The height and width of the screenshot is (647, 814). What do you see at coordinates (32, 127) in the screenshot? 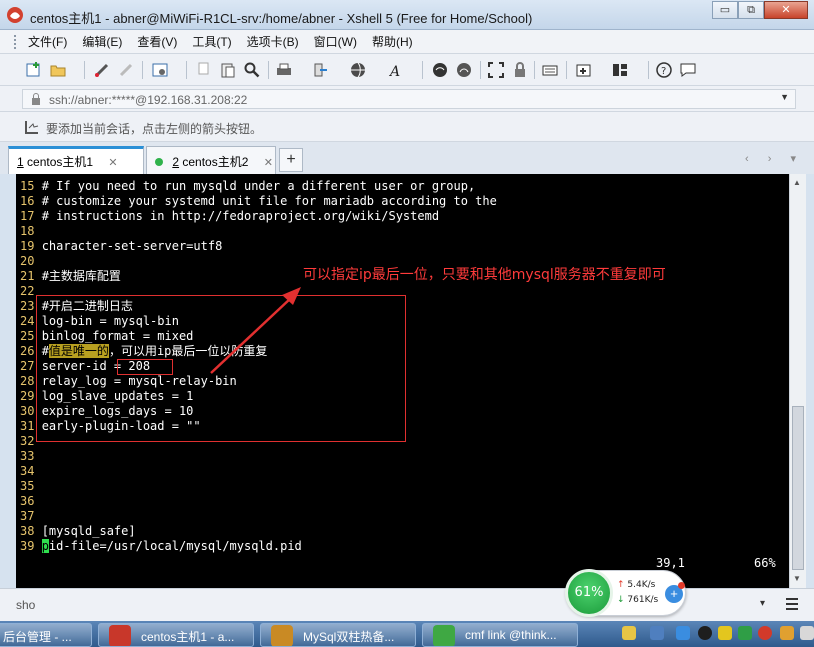
I see `add-session-arrow-icon` at bounding box center [32, 127].